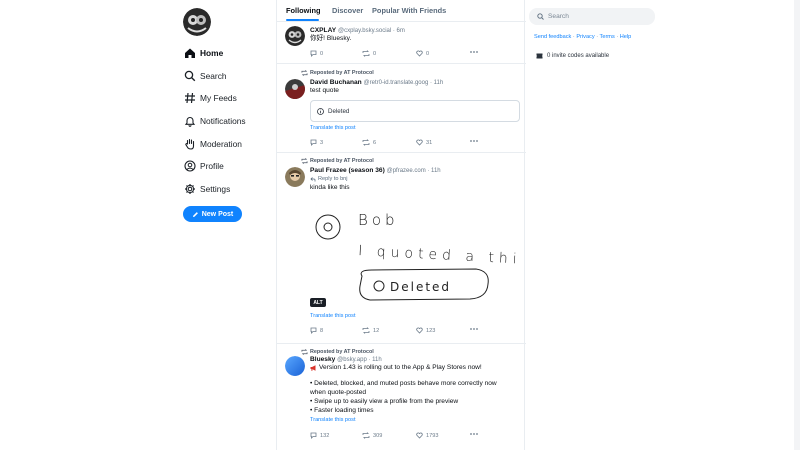 This screenshot has height=450, width=800. Describe the element at coordinates (409, 10) in the screenshot. I see `tab-popular-with-friends: Popular With Friends` at that location.